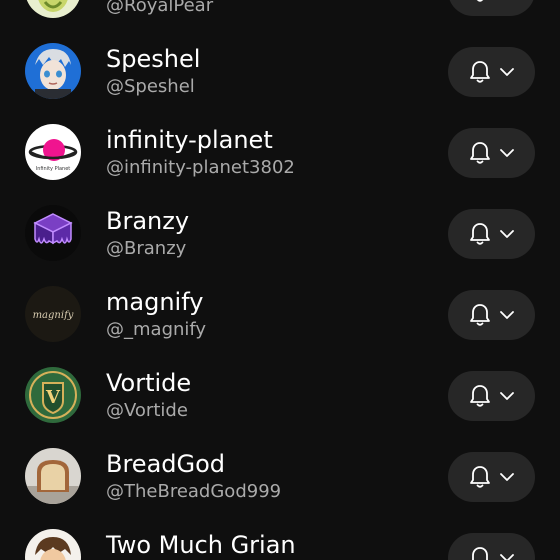  I want to click on bell-icon, so click(480, 553).